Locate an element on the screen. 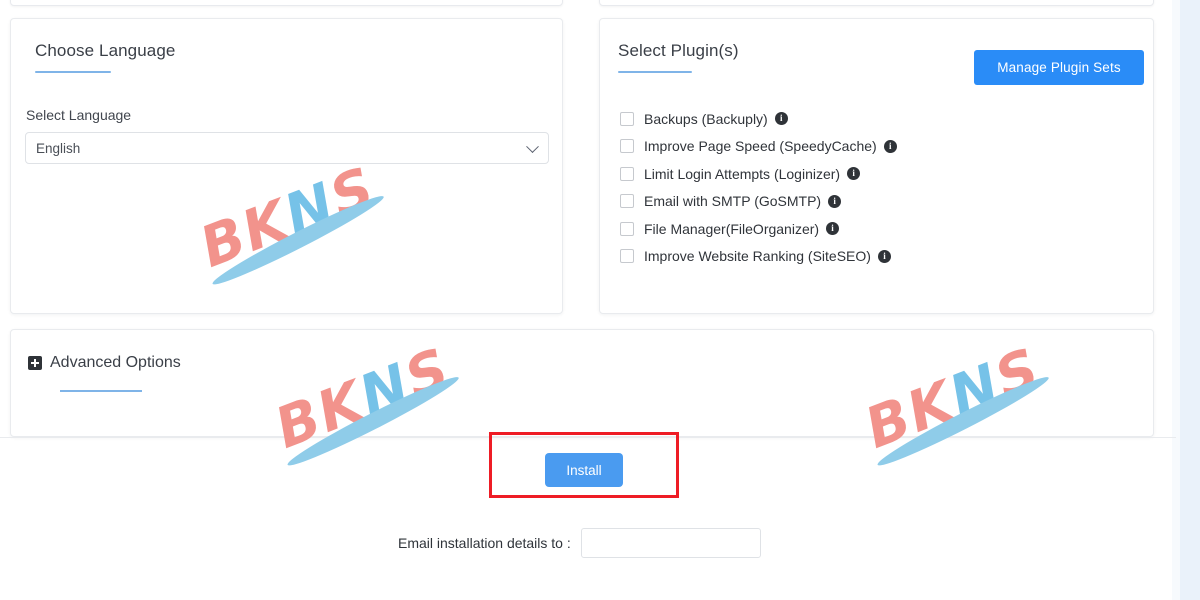  plugin-checkbox-backuply is located at coordinates (627, 118).